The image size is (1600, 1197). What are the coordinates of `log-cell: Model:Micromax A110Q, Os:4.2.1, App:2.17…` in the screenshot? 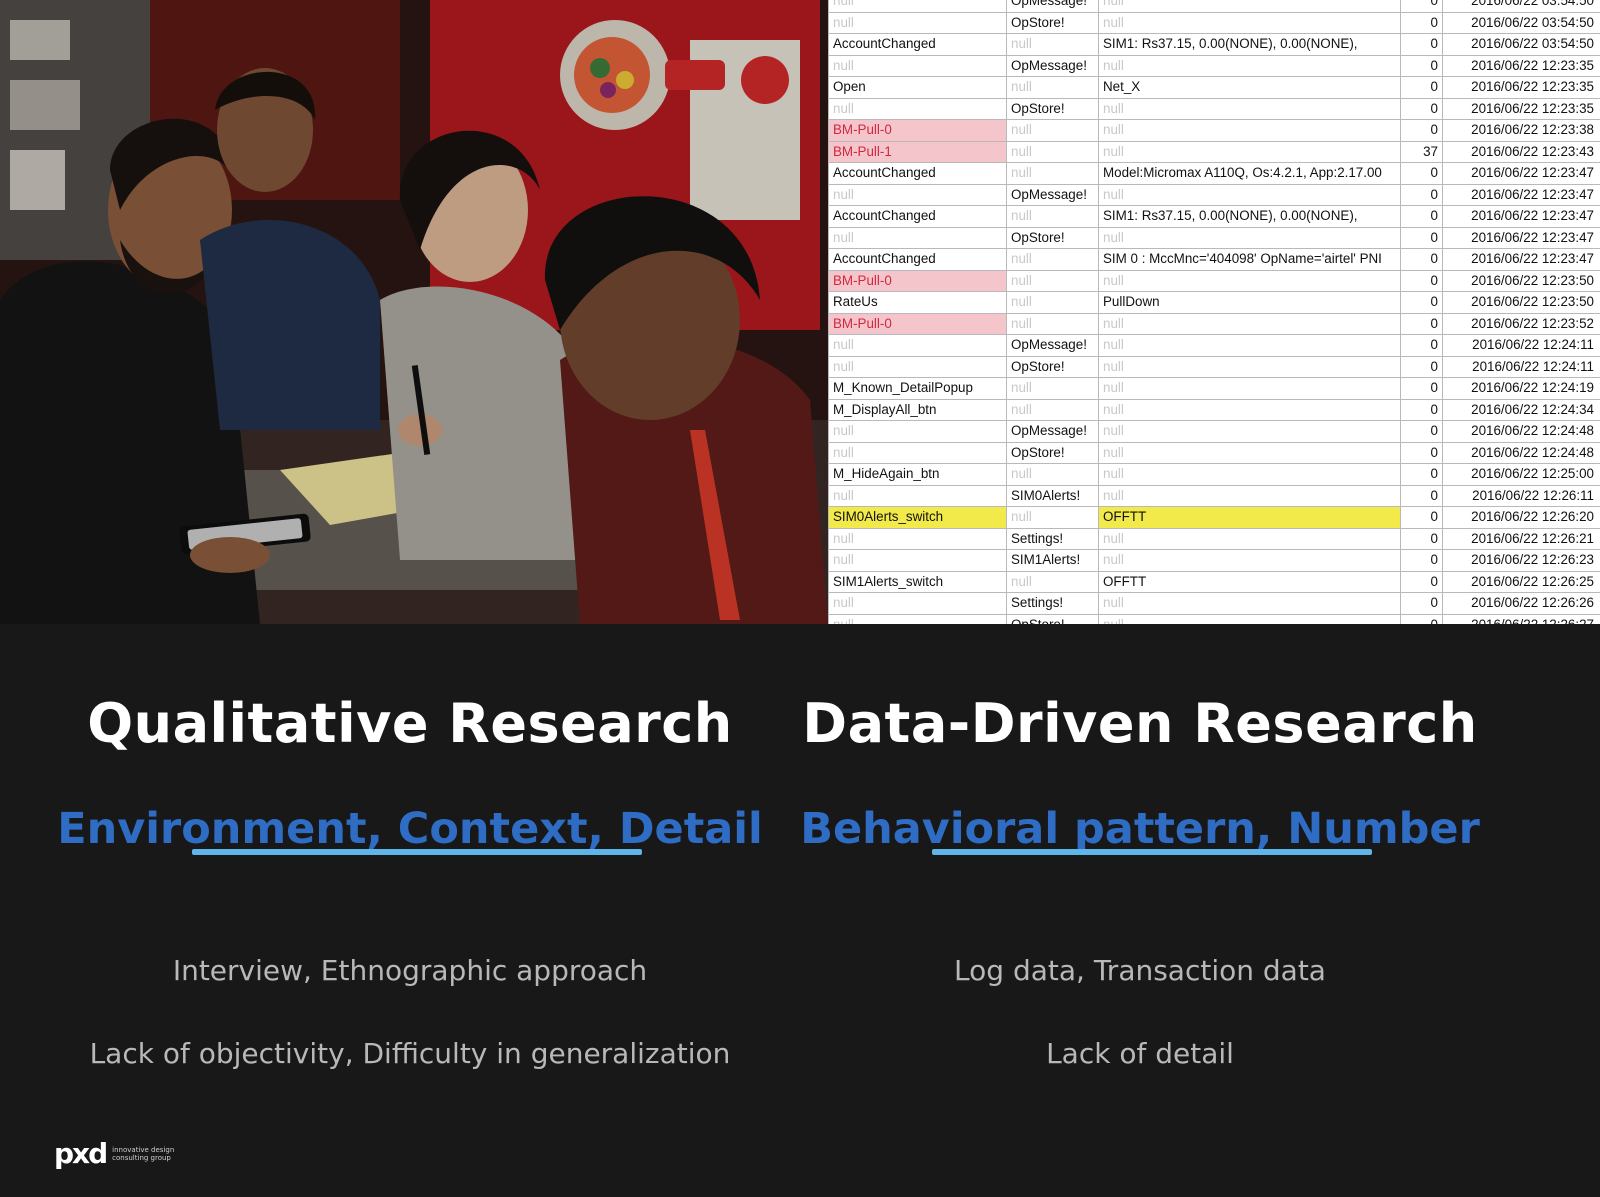 It's located at (1249, 173).